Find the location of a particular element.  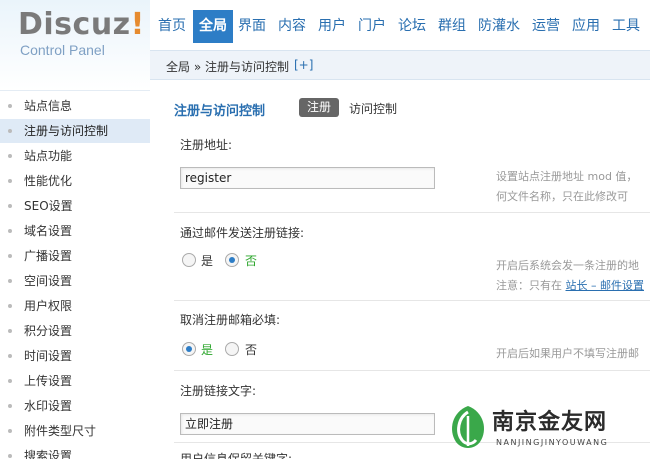

register-url-input: register is located at coordinates (307, 178).